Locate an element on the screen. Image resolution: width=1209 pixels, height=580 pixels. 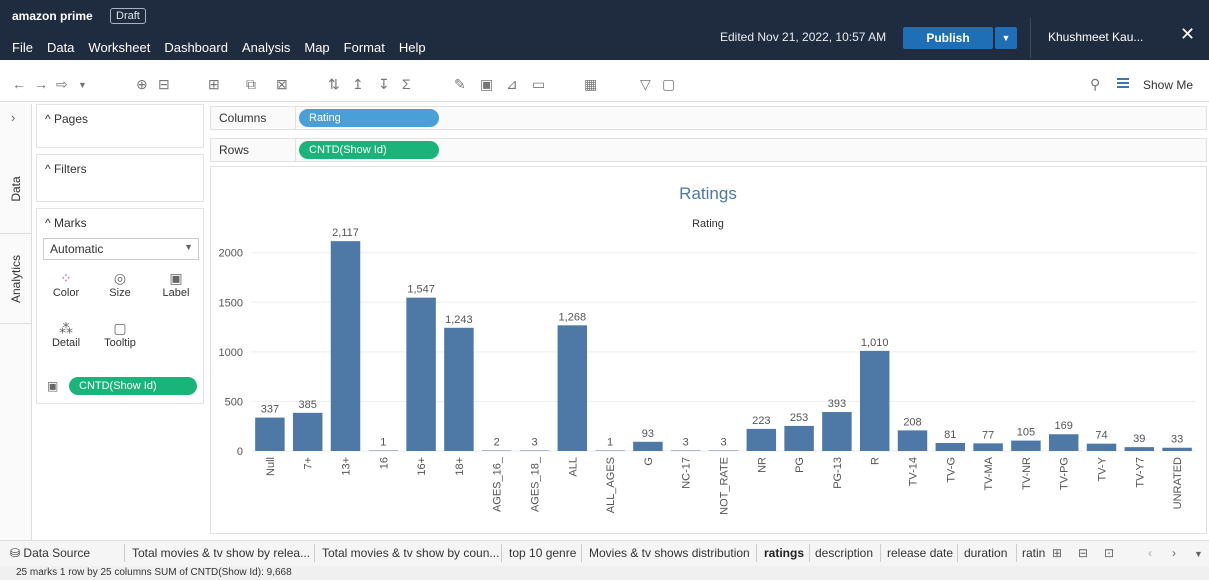
tooltip-button: ▢ Tooltip is located at coordinates (120, 339).